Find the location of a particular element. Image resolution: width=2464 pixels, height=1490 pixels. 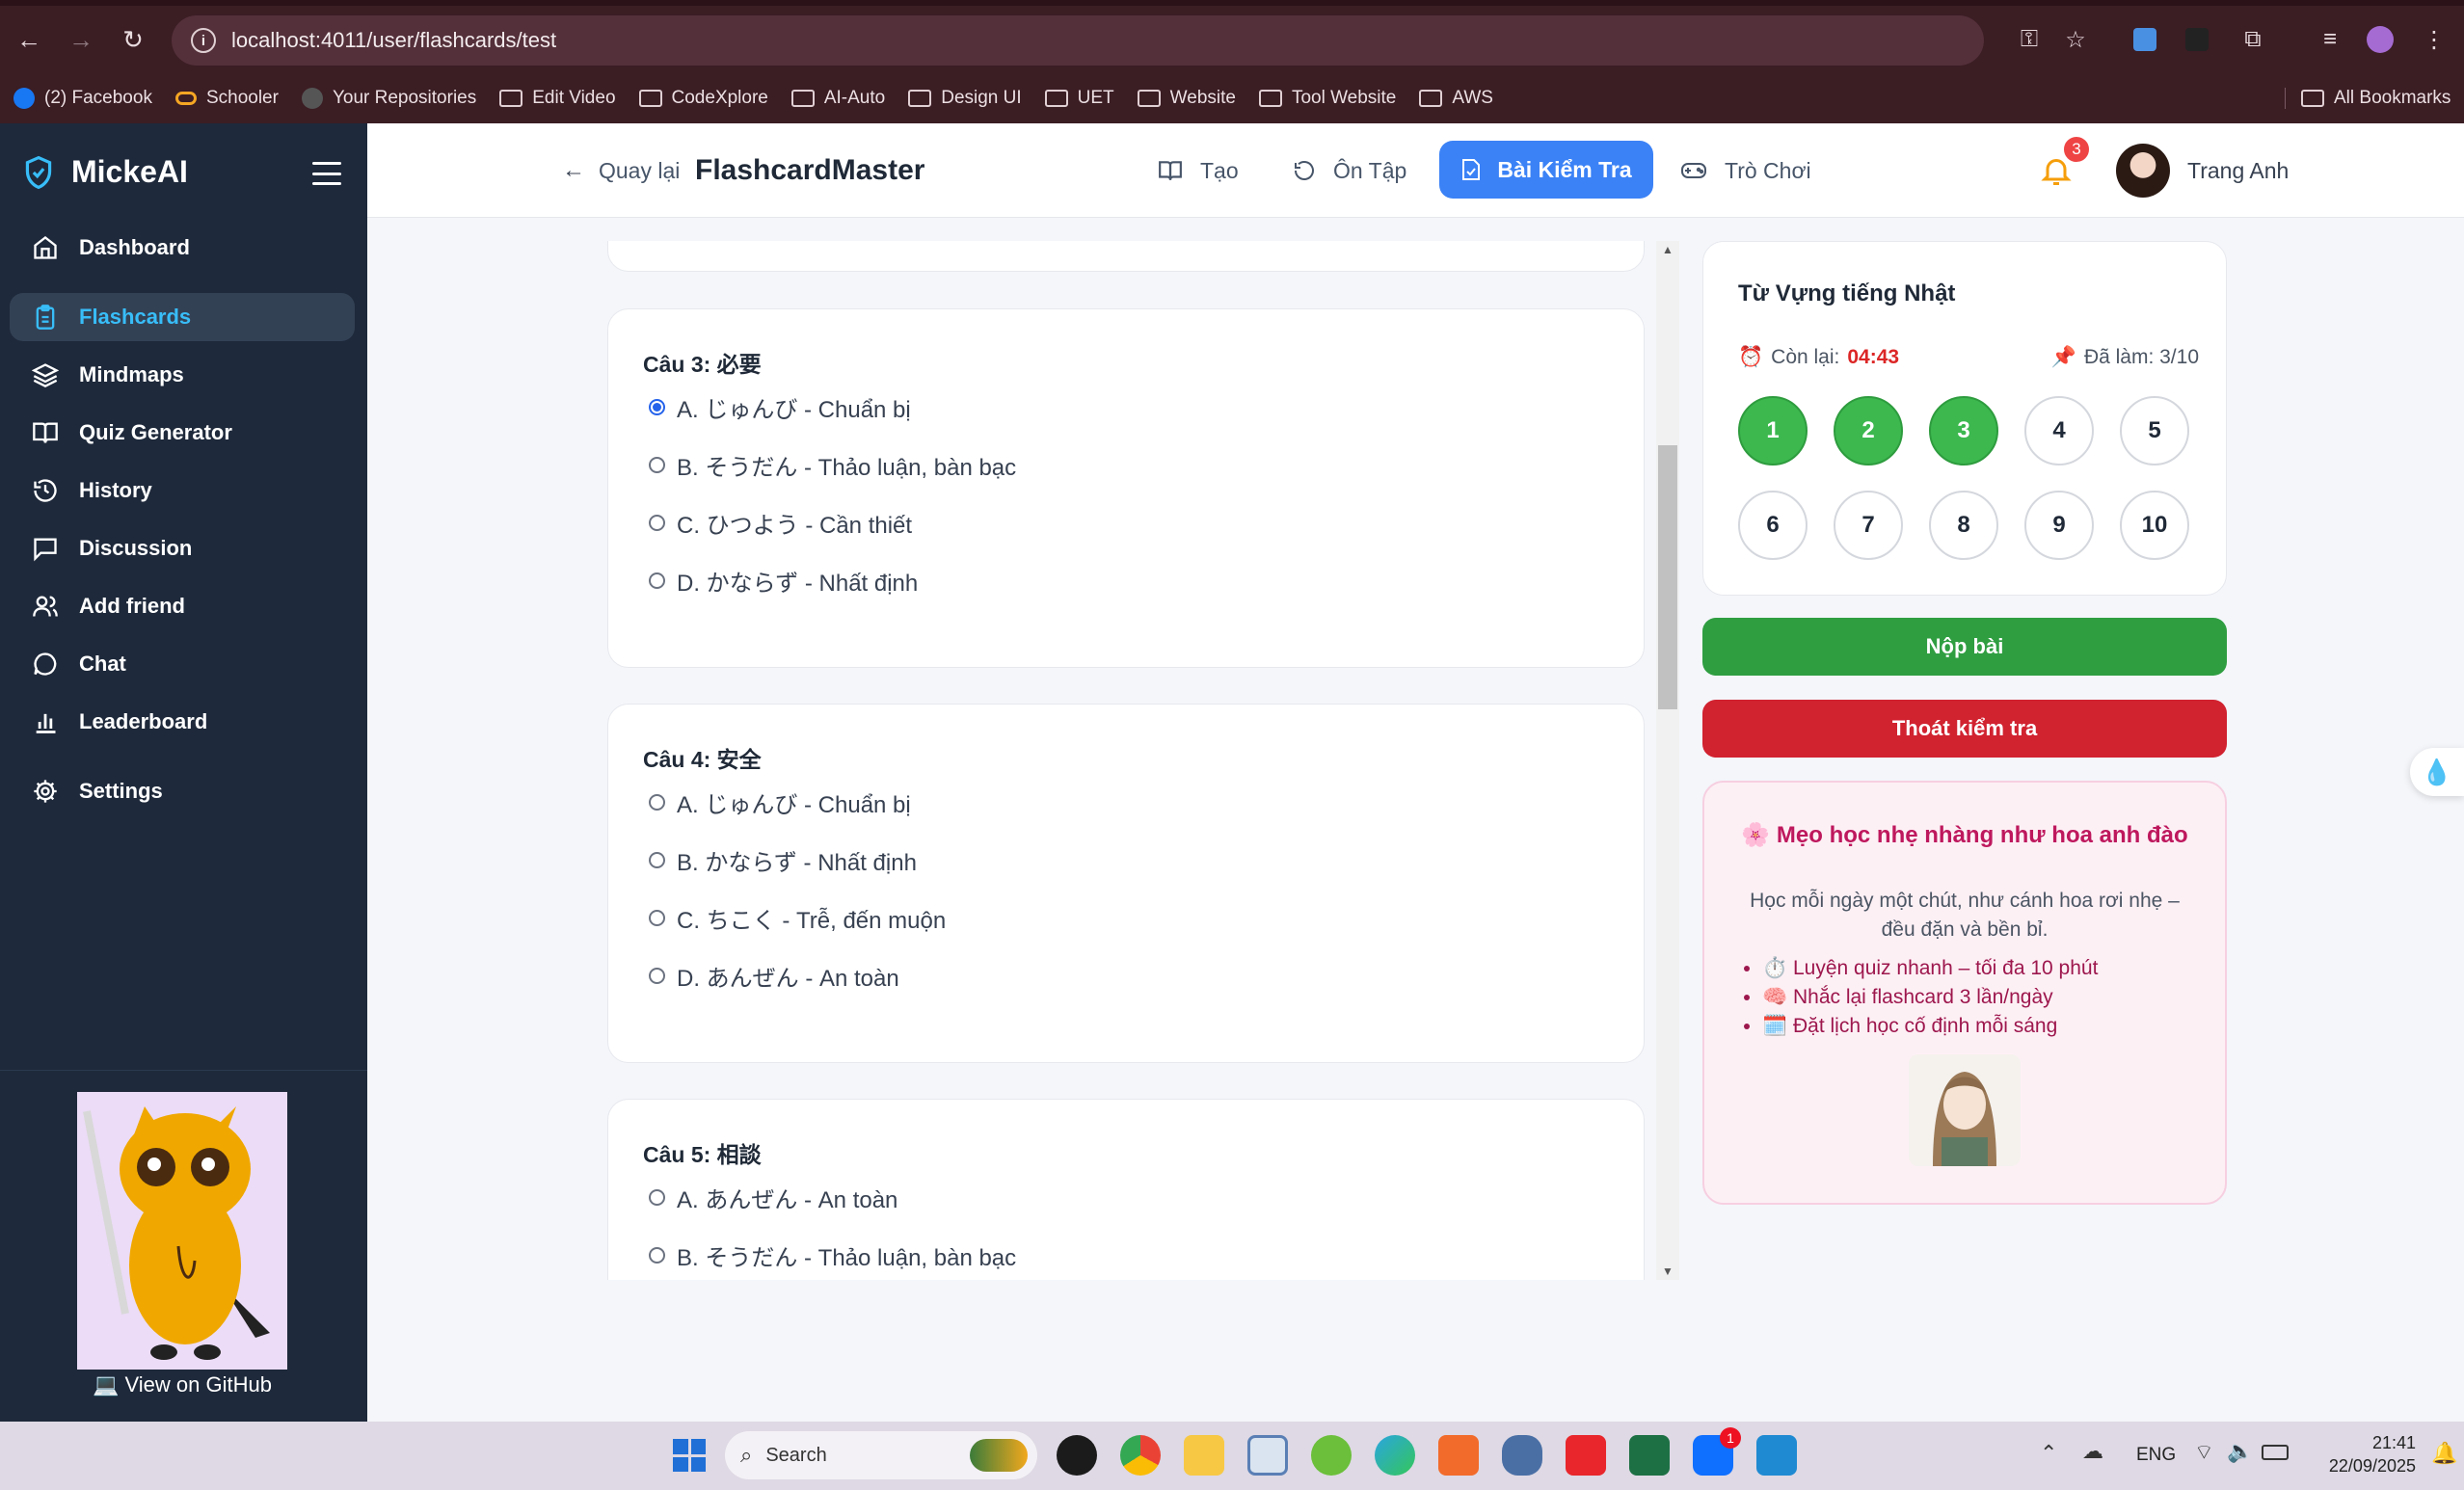

bookmark-folder: AWS is located at coordinates (1456, 98).